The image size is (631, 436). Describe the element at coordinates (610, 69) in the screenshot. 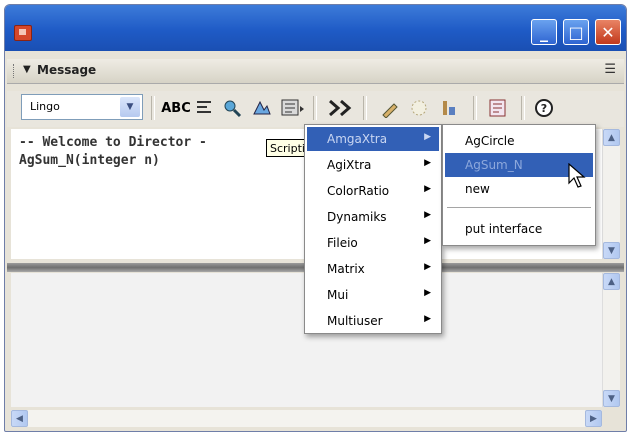

I see `panel-options-icon: ☰` at that location.